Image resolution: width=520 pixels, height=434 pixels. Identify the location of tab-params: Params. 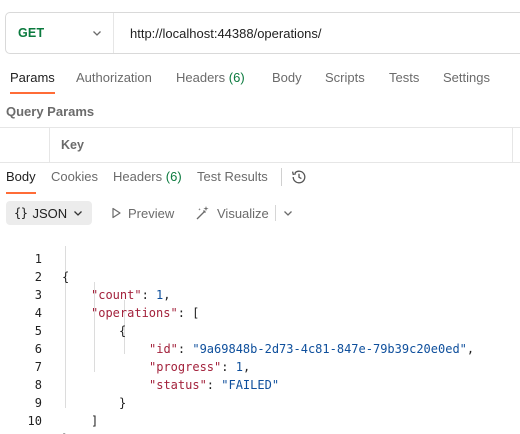
(32, 80).